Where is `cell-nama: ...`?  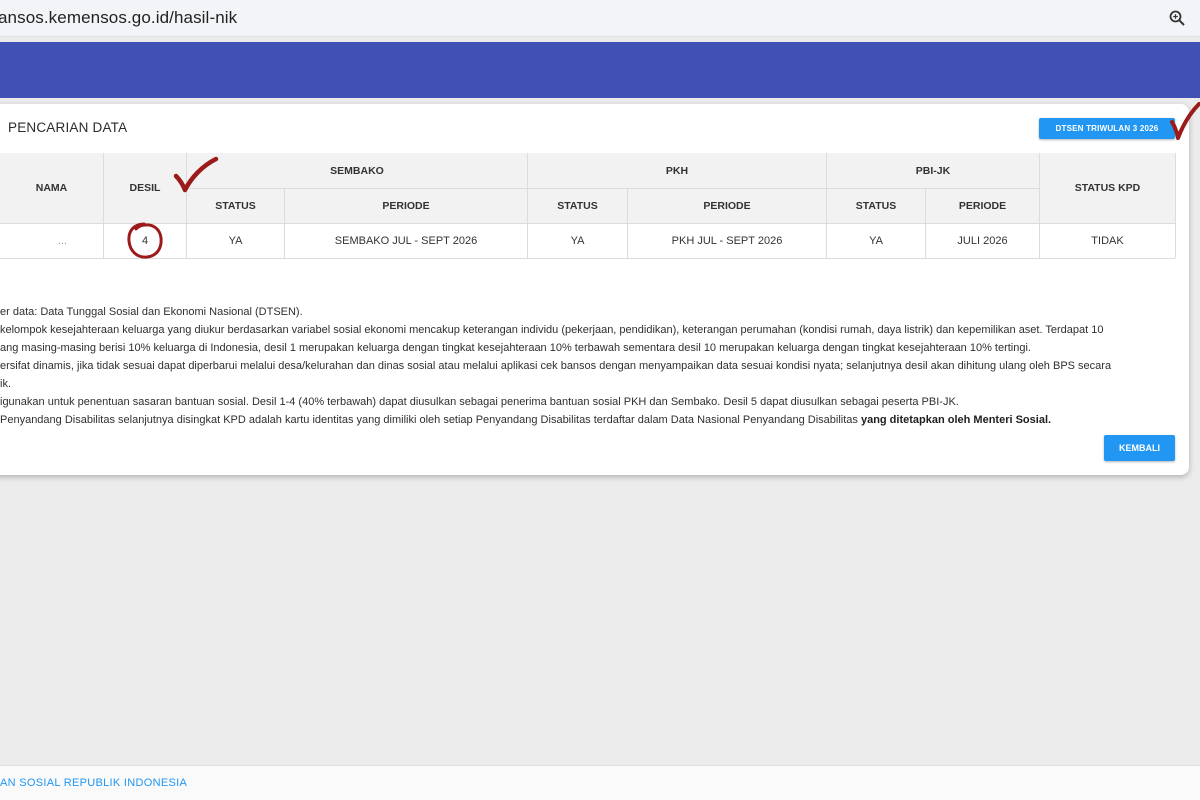 cell-nama: ... is located at coordinates (62, 241).